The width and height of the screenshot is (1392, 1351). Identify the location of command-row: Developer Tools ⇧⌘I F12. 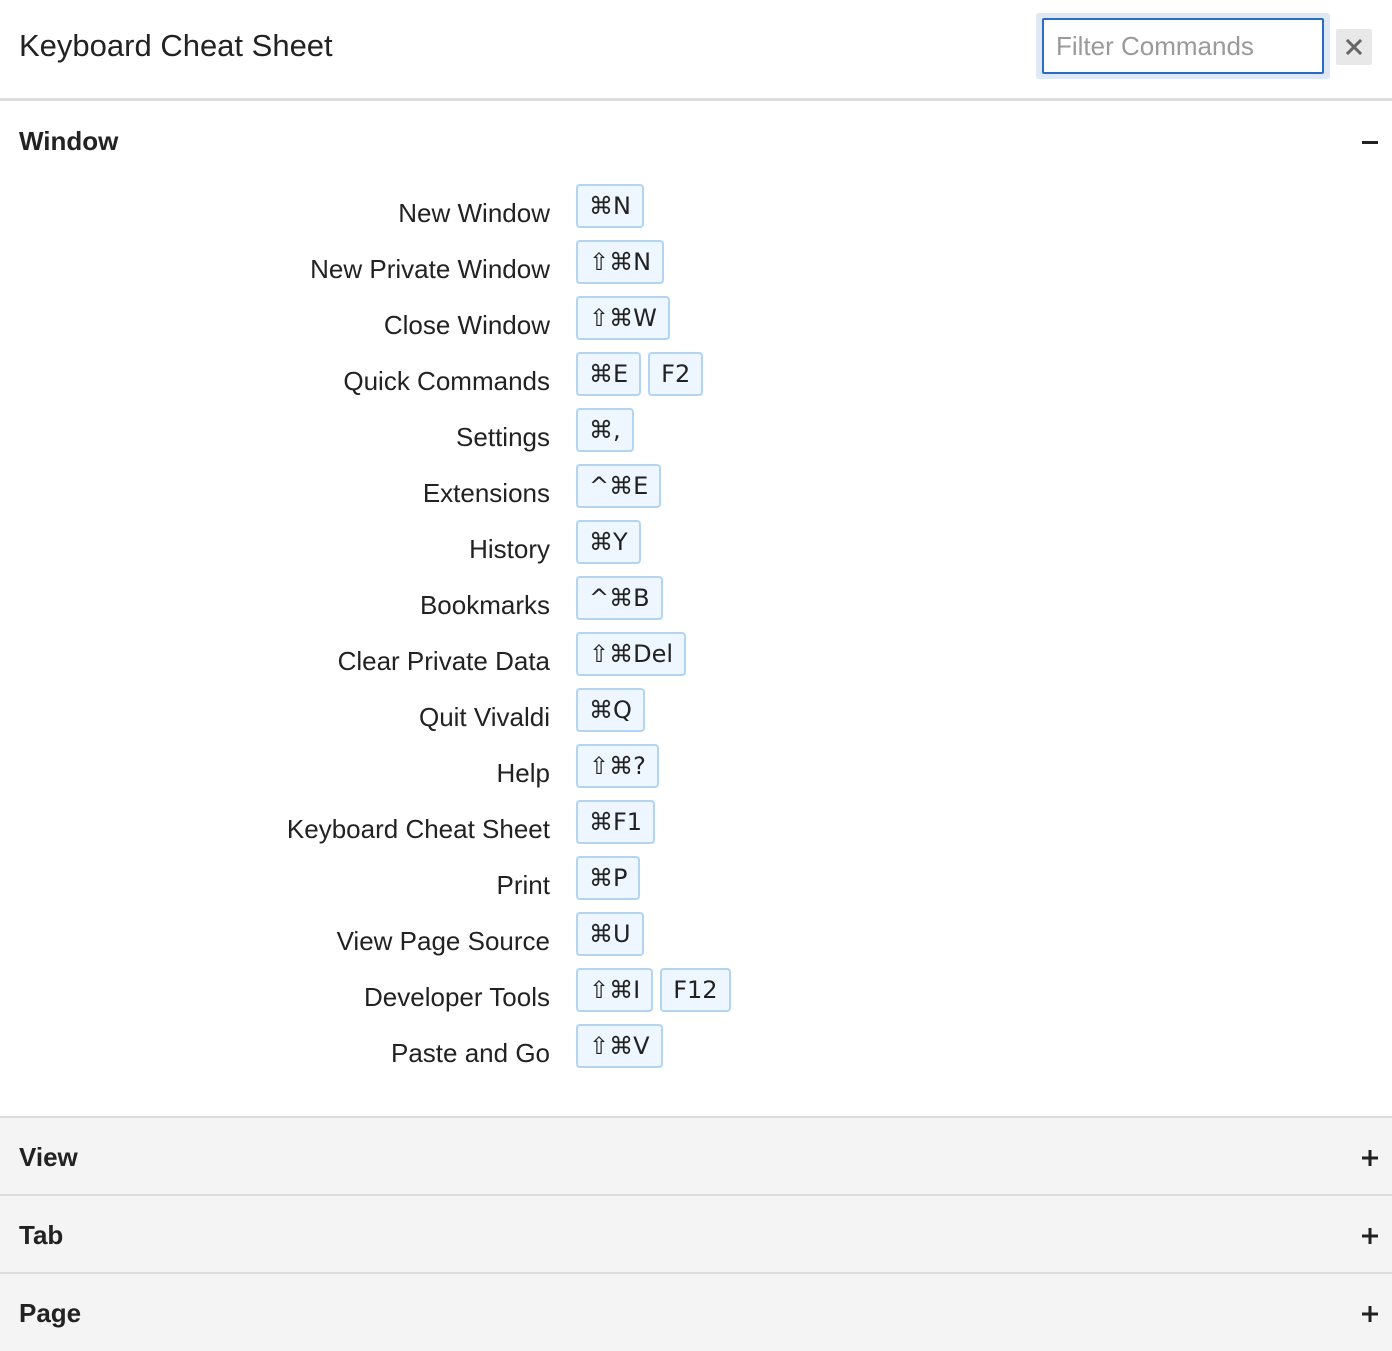
(696, 996).